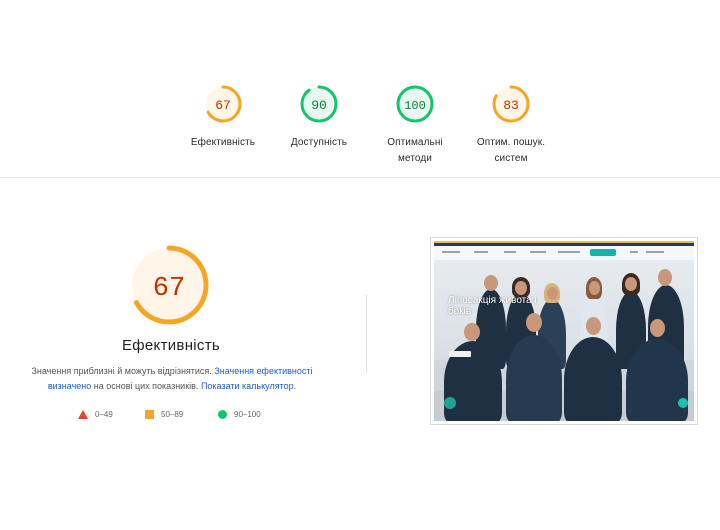 The image size is (720, 530). Describe the element at coordinates (511, 142) in the screenshot. I see `gauge-label: Оптим. пошук.` at that location.